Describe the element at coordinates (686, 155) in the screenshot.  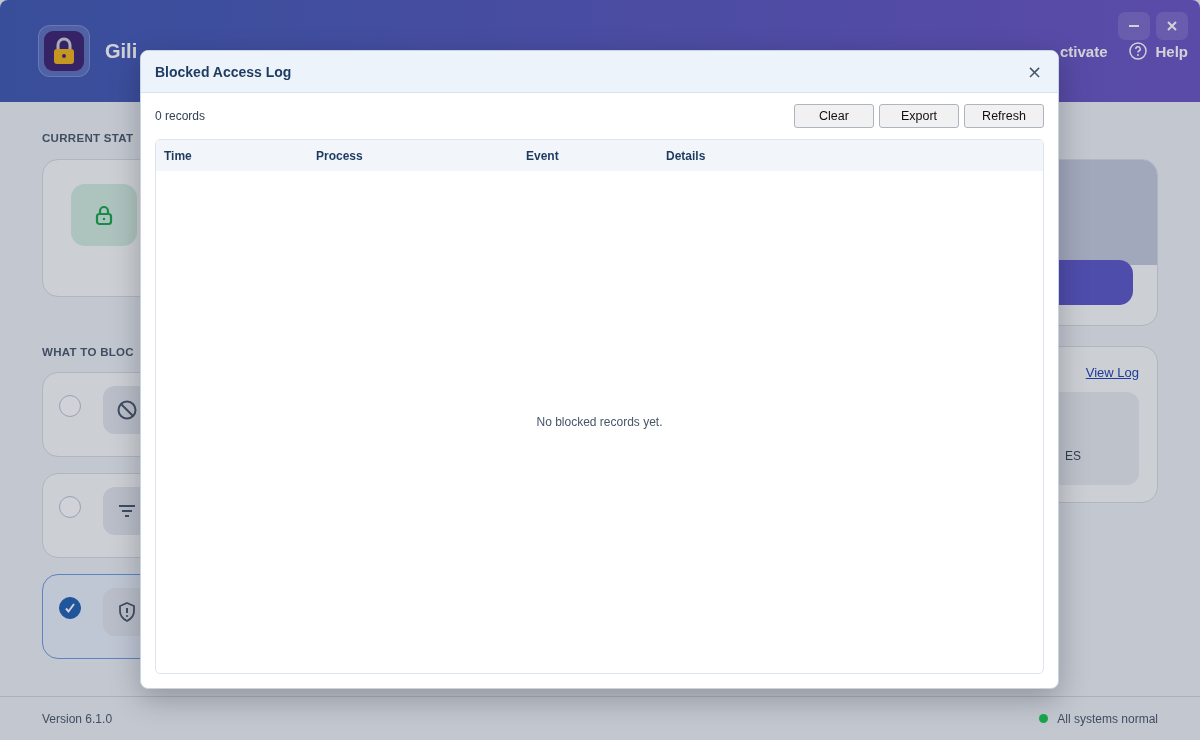
I see `column-header: Details` at that location.